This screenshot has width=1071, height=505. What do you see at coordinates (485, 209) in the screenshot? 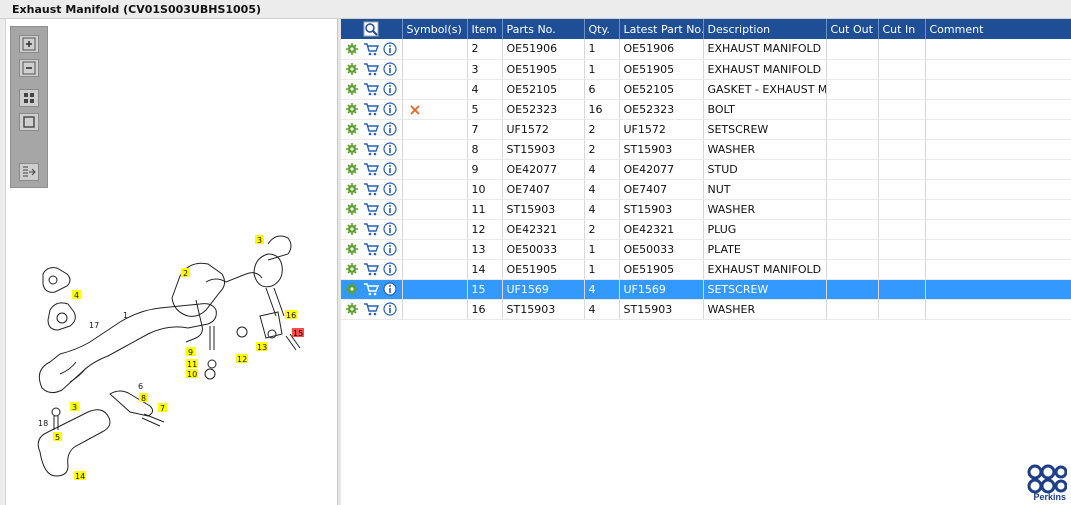
I see `cell-item: 11` at bounding box center [485, 209].